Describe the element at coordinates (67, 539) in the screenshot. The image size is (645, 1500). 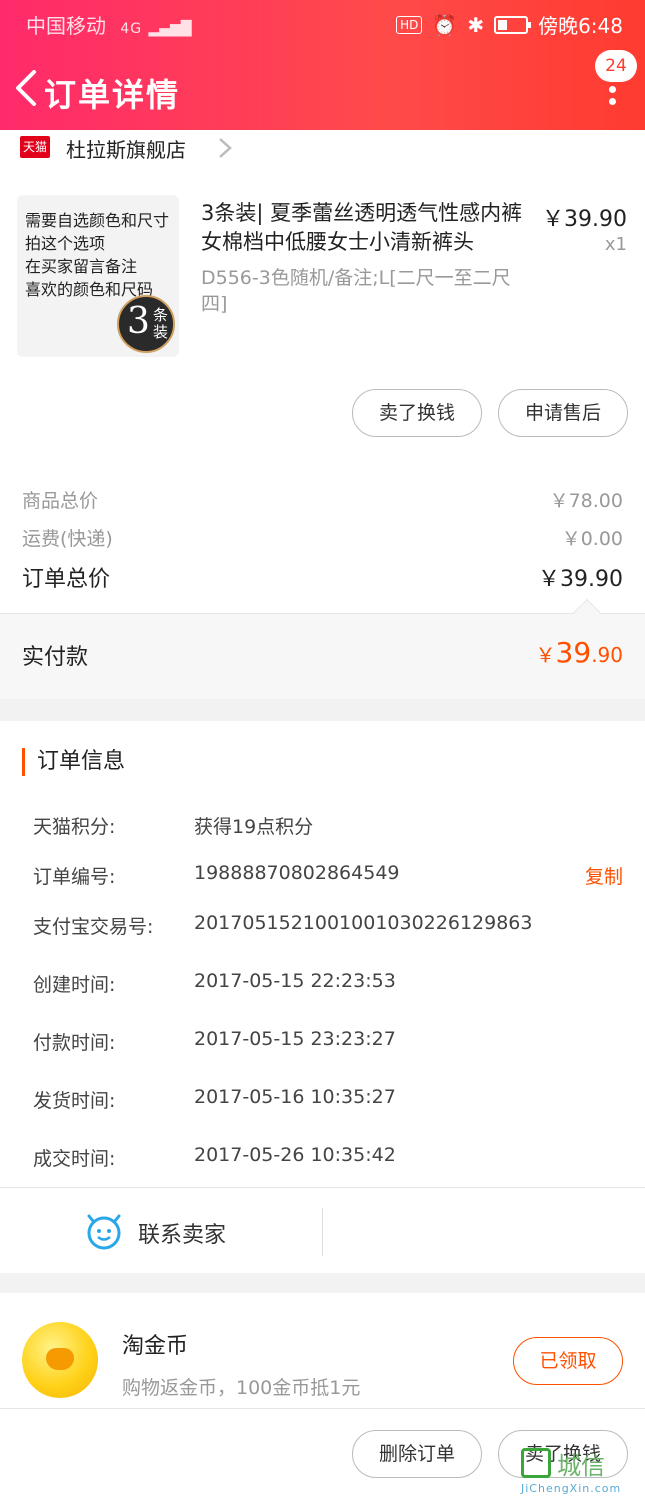
I see `shipping-label: 运费(快递)` at that location.